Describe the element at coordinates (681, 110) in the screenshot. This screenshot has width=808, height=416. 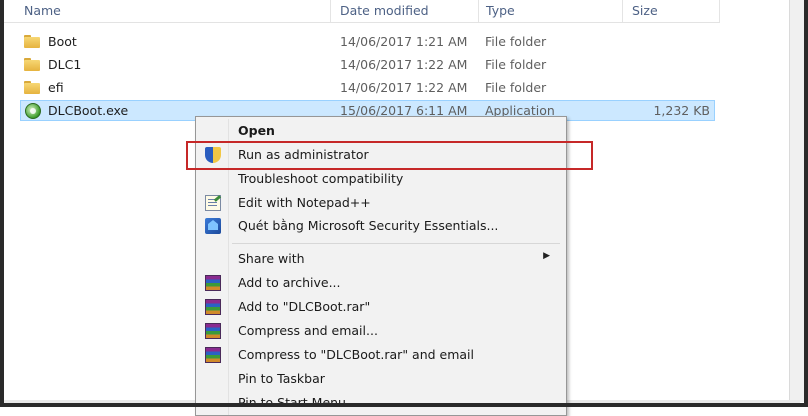
I see `file-size: 1,232 KB` at that location.